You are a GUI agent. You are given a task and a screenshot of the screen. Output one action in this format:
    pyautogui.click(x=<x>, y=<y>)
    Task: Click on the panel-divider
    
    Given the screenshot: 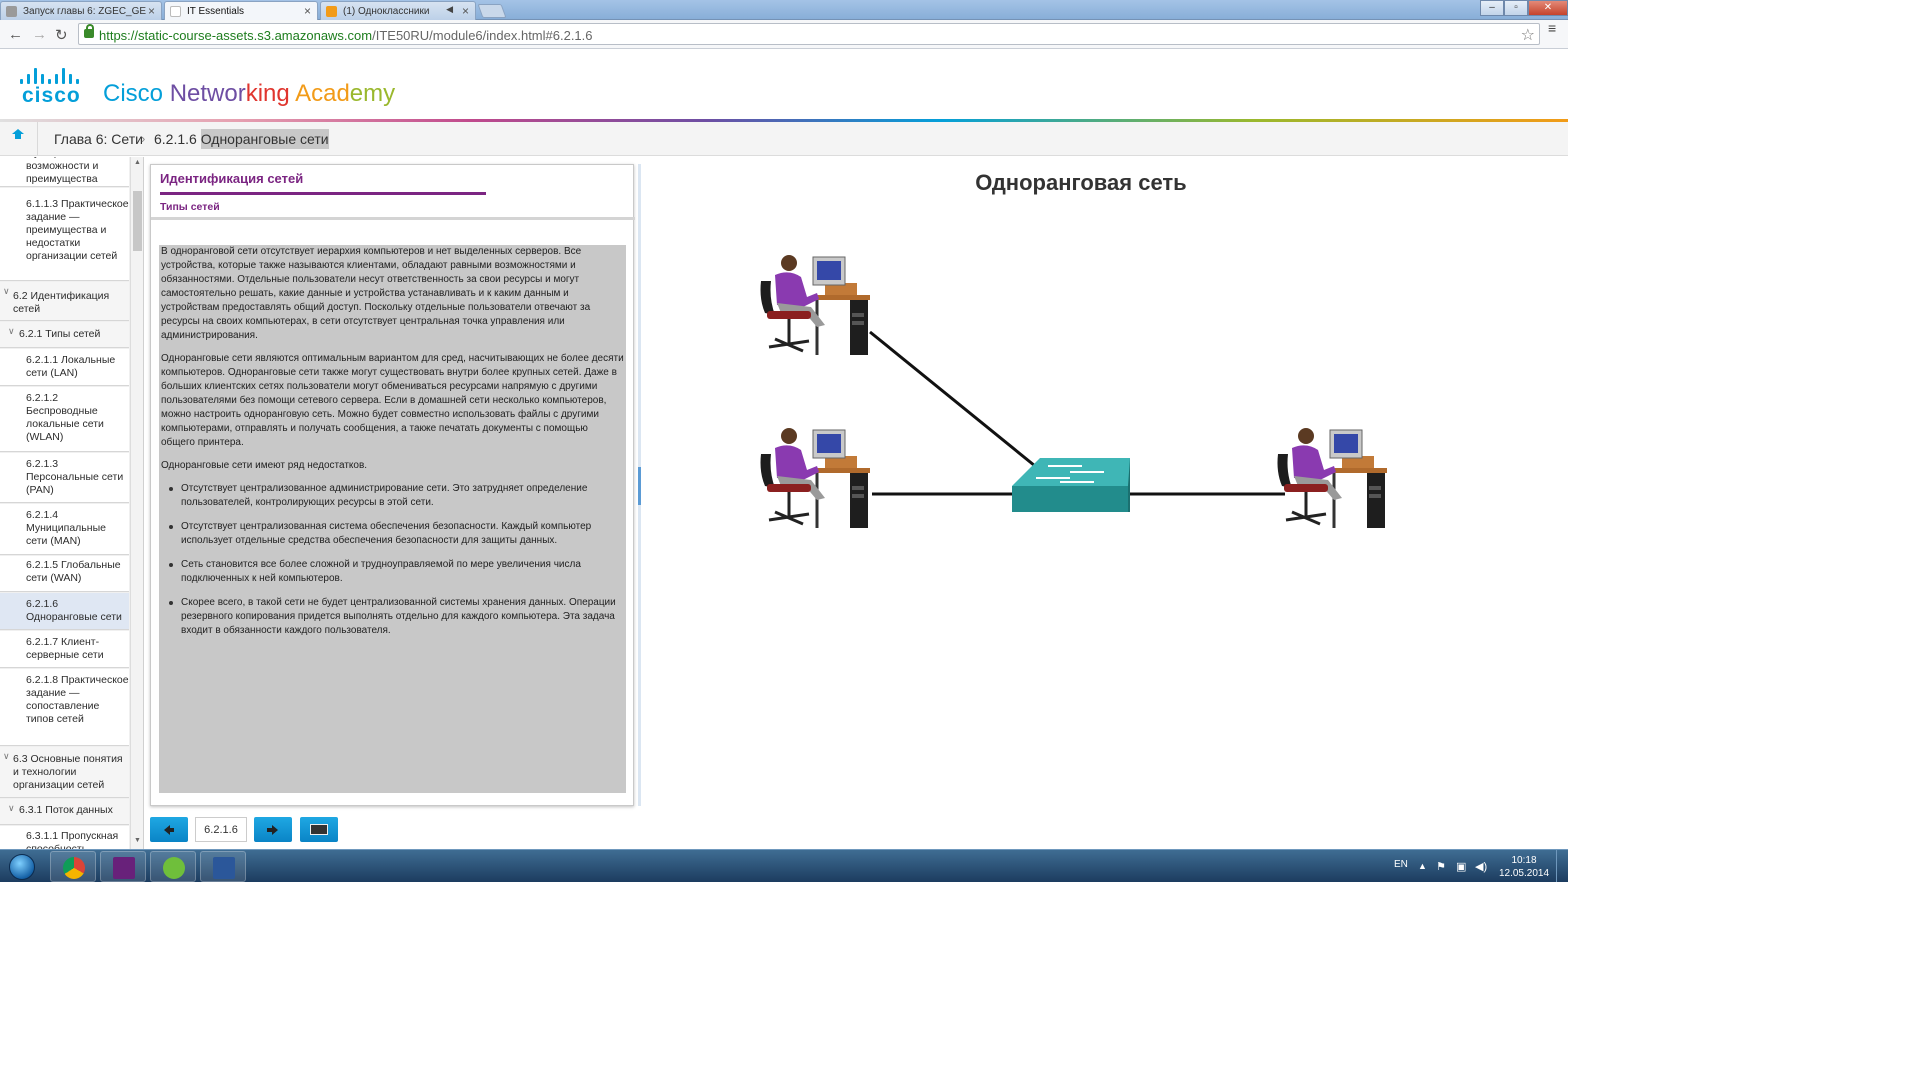 What is the action you would take?
    pyautogui.click(x=393, y=218)
    